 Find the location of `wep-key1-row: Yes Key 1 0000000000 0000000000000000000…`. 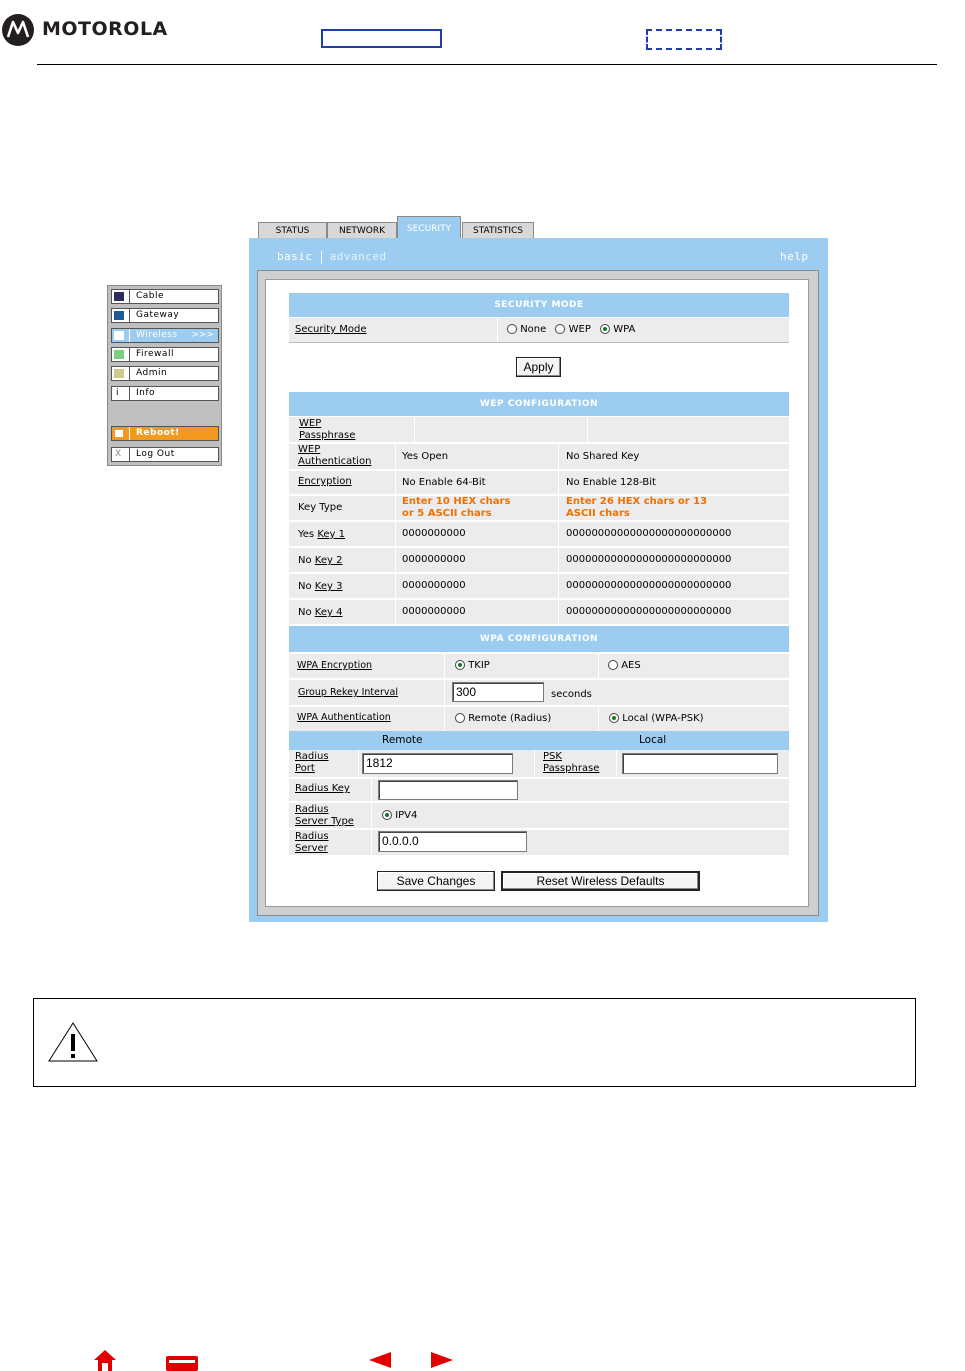

wep-key1-row: Yes Key 1 0000000000 0000000000000000000… is located at coordinates (539, 534).